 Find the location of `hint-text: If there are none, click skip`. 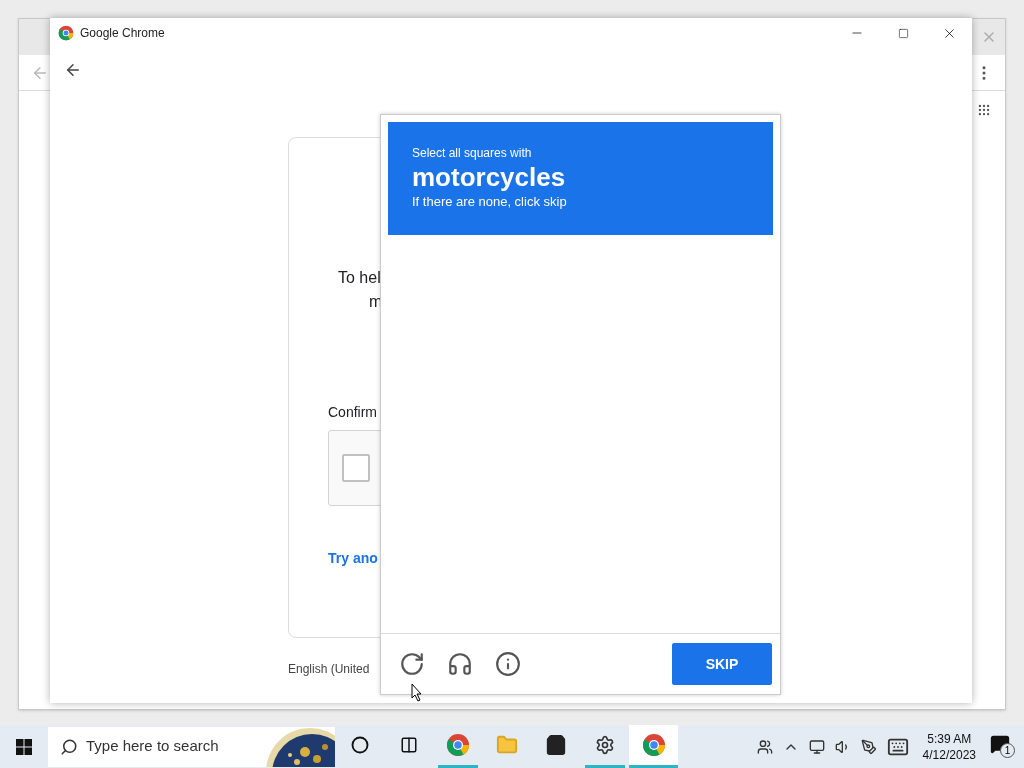

hint-text: If there are none, click skip is located at coordinates (490, 202).